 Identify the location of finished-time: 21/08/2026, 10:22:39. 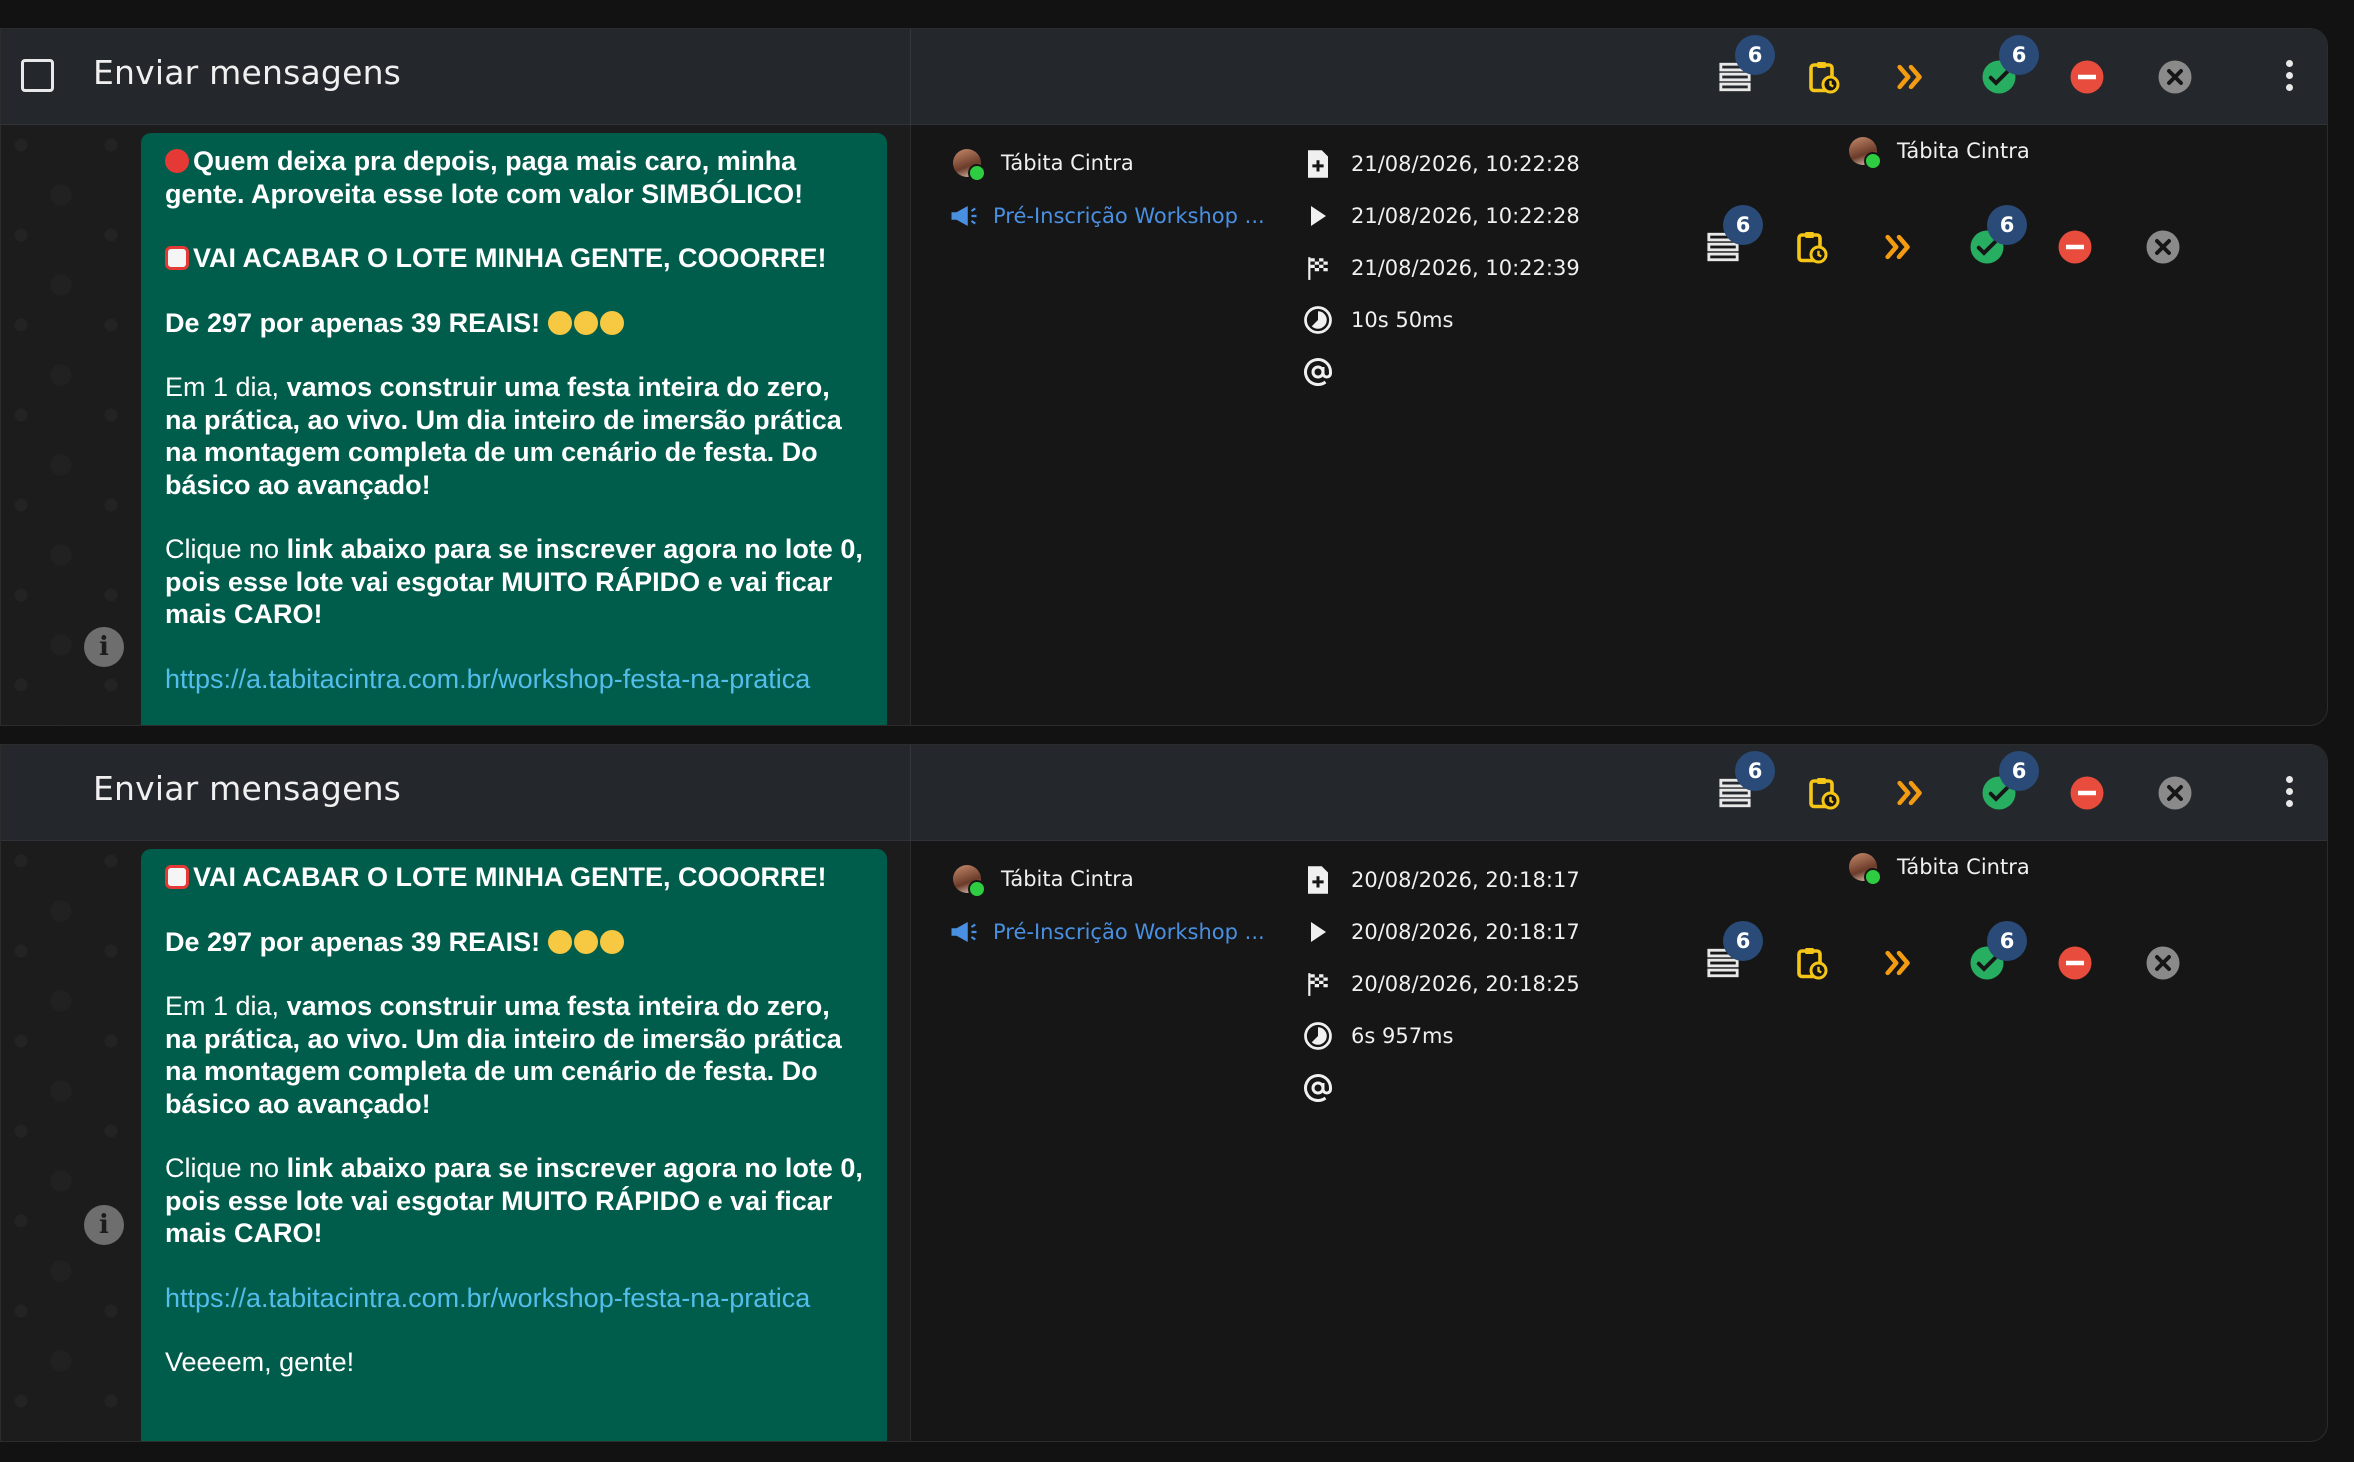
(1465, 268).